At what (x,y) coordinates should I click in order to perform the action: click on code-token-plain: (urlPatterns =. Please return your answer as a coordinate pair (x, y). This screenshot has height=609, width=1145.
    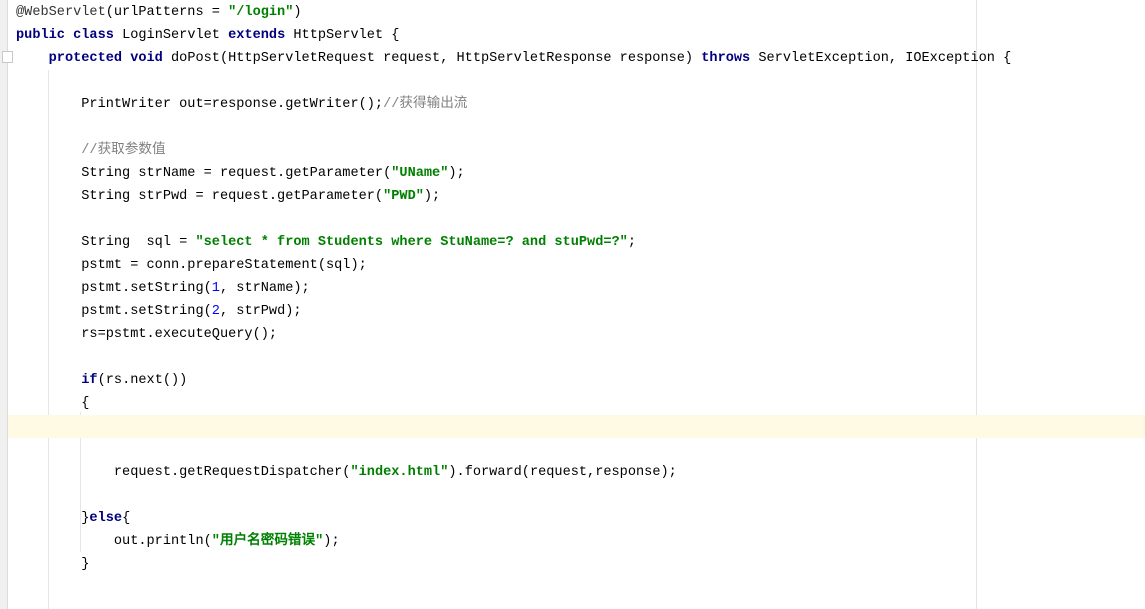
    Looking at the image, I should click on (167, 12).